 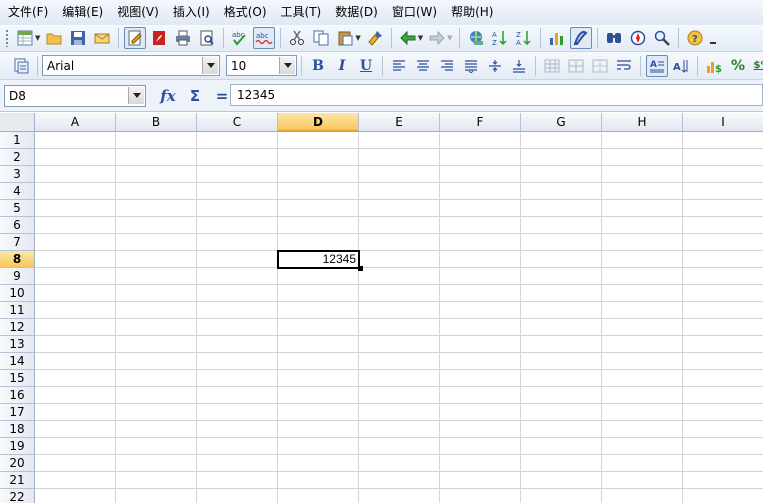 I want to click on menu-file: 文件(F), so click(x=28, y=12).